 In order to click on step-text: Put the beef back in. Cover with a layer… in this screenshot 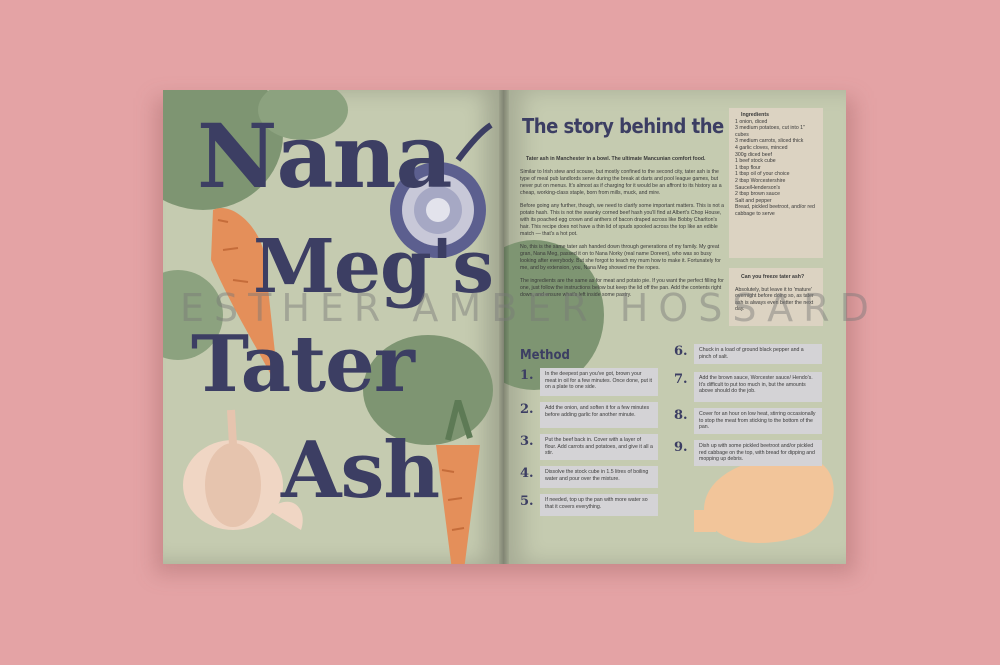, I will do `click(599, 447)`.